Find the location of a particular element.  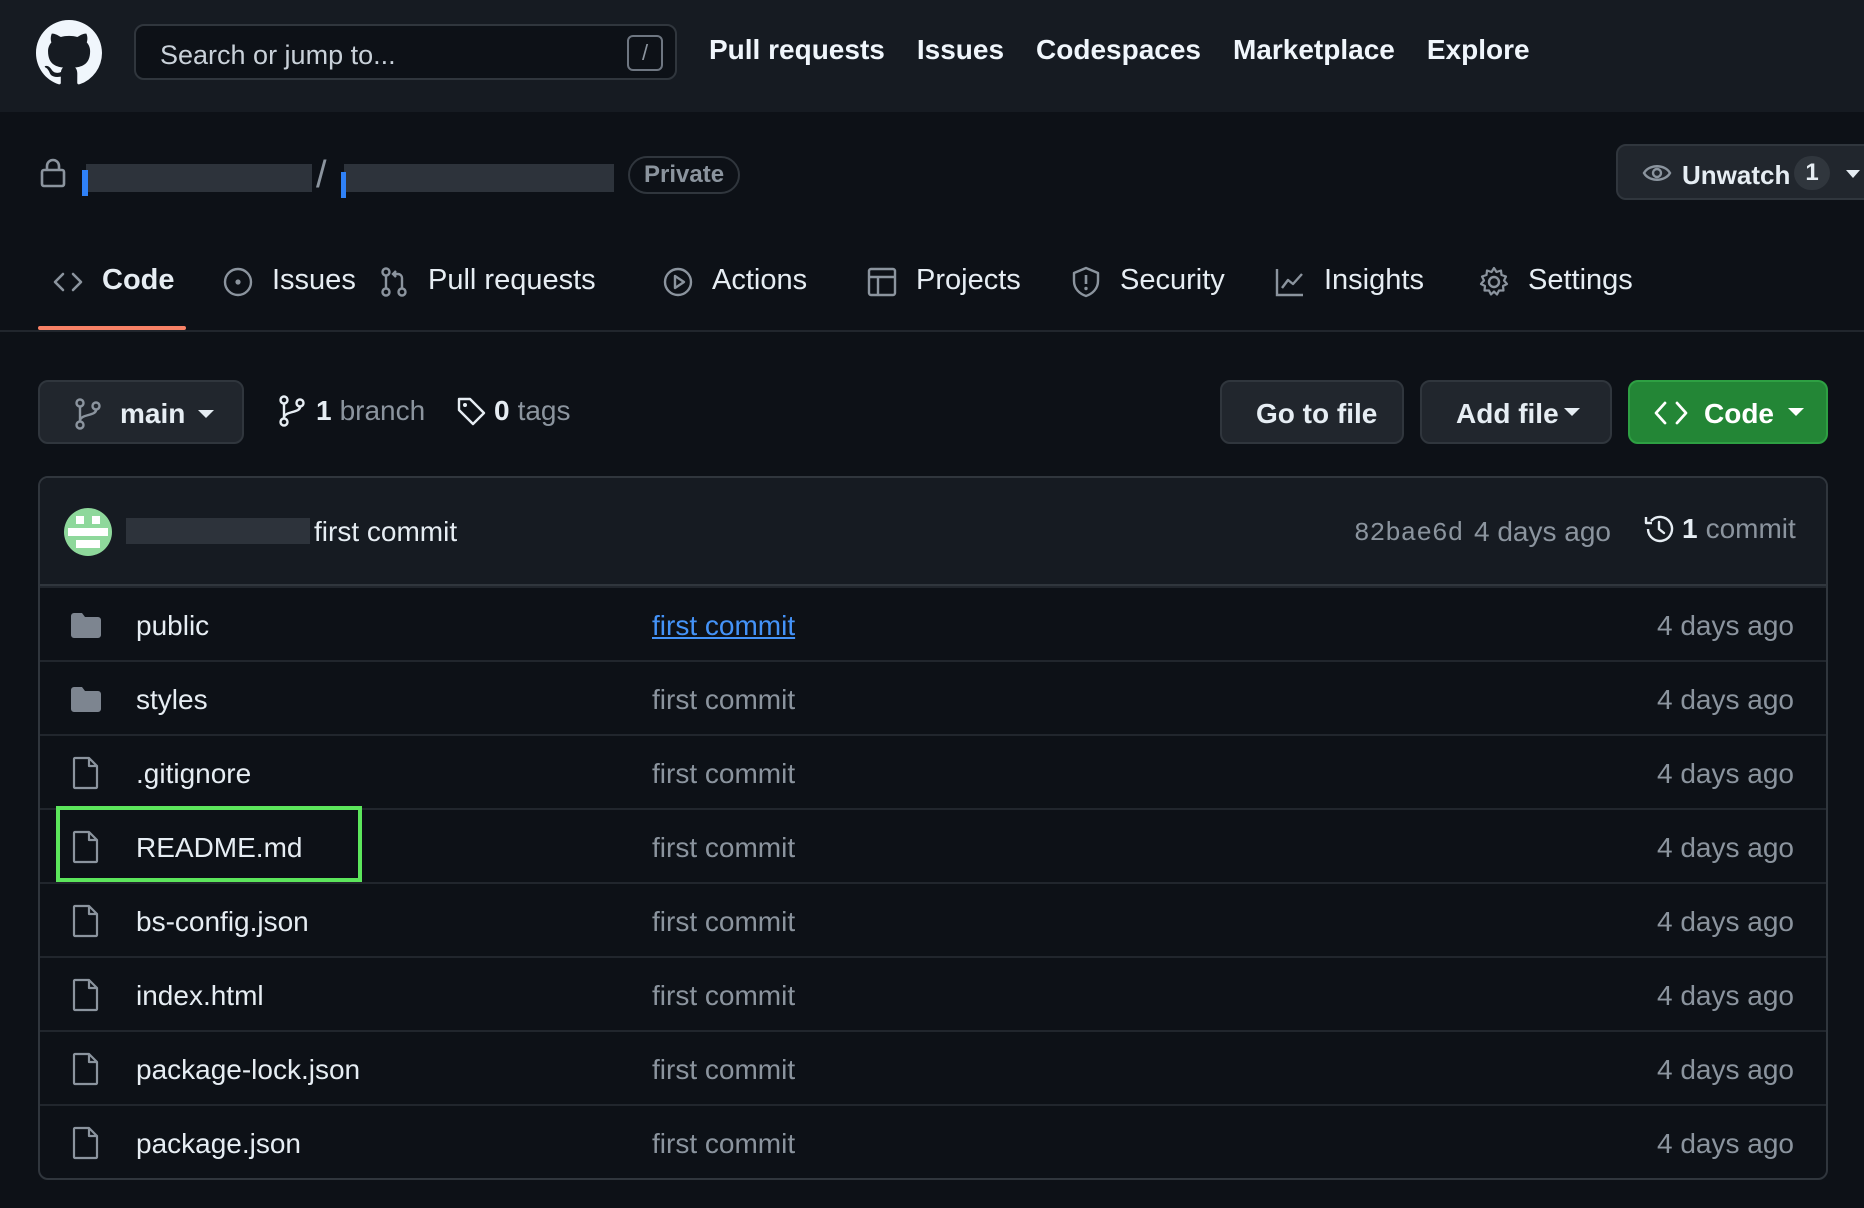

gear-icon is located at coordinates (1494, 281).